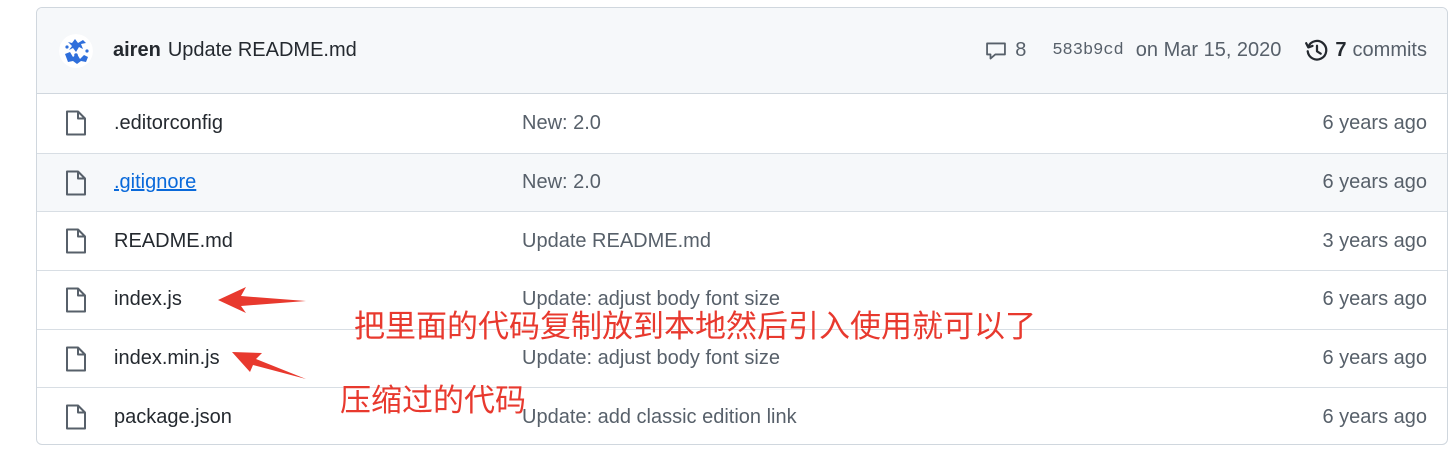 The image size is (1450, 452). Describe the element at coordinates (155, 182) in the screenshot. I see `file-name-link: .gitignore` at that location.